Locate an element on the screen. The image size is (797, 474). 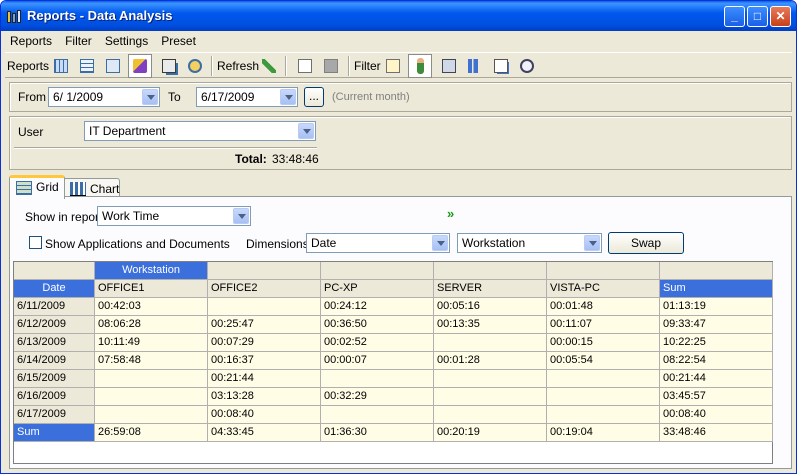
group-header-workstation: Workstation is located at coordinates (151, 271).